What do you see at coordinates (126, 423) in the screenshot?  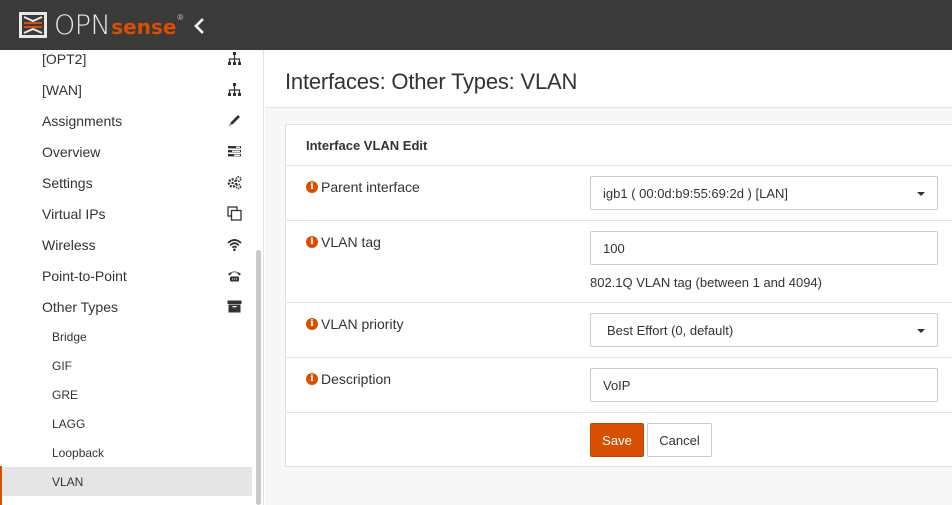 I see `sidebar-subitem-lagg: LAGG` at bounding box center [126, 423].